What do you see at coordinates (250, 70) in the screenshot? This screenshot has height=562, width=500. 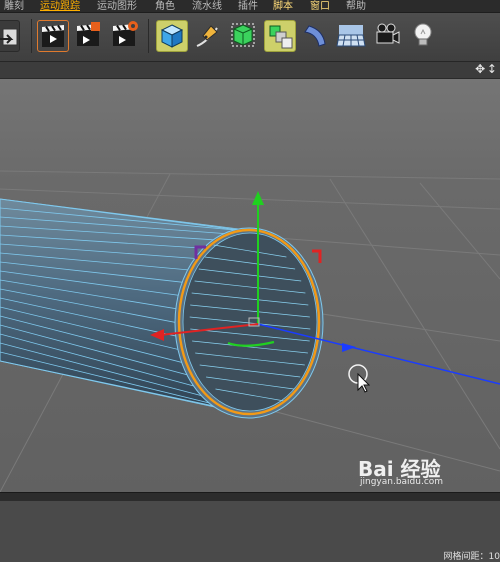 I see `viewport-header: ✥ ↕` at bounding box center [250, 70].